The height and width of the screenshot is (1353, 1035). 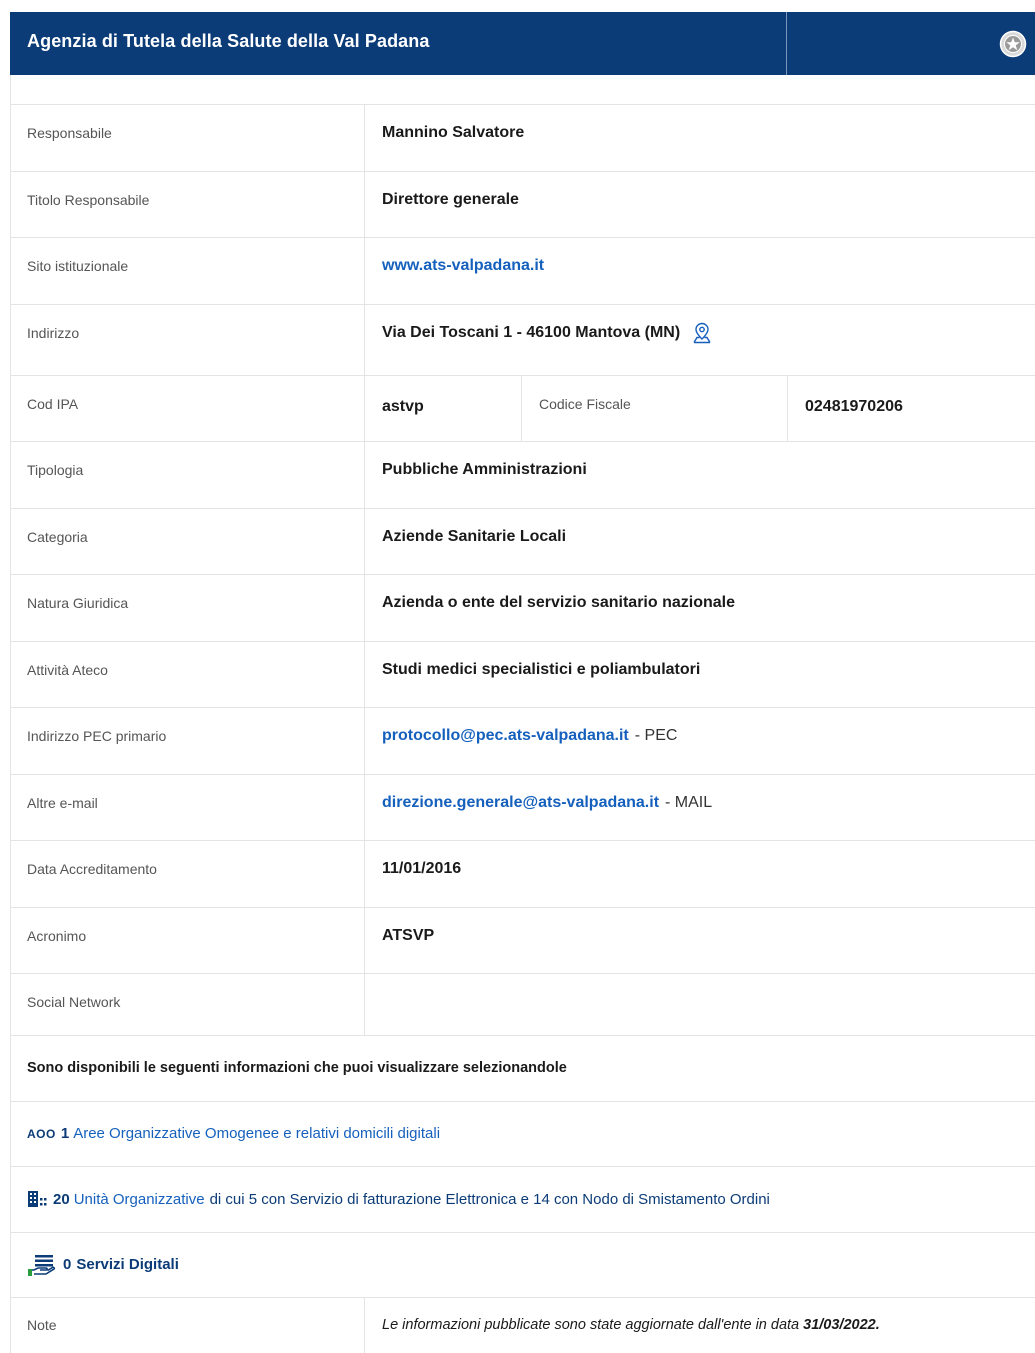 What do you see at coordinates (188, 674) in the screenshot?
I see `label-attivita-ateco: Attività Ateco` at bounding box center [188, 674].